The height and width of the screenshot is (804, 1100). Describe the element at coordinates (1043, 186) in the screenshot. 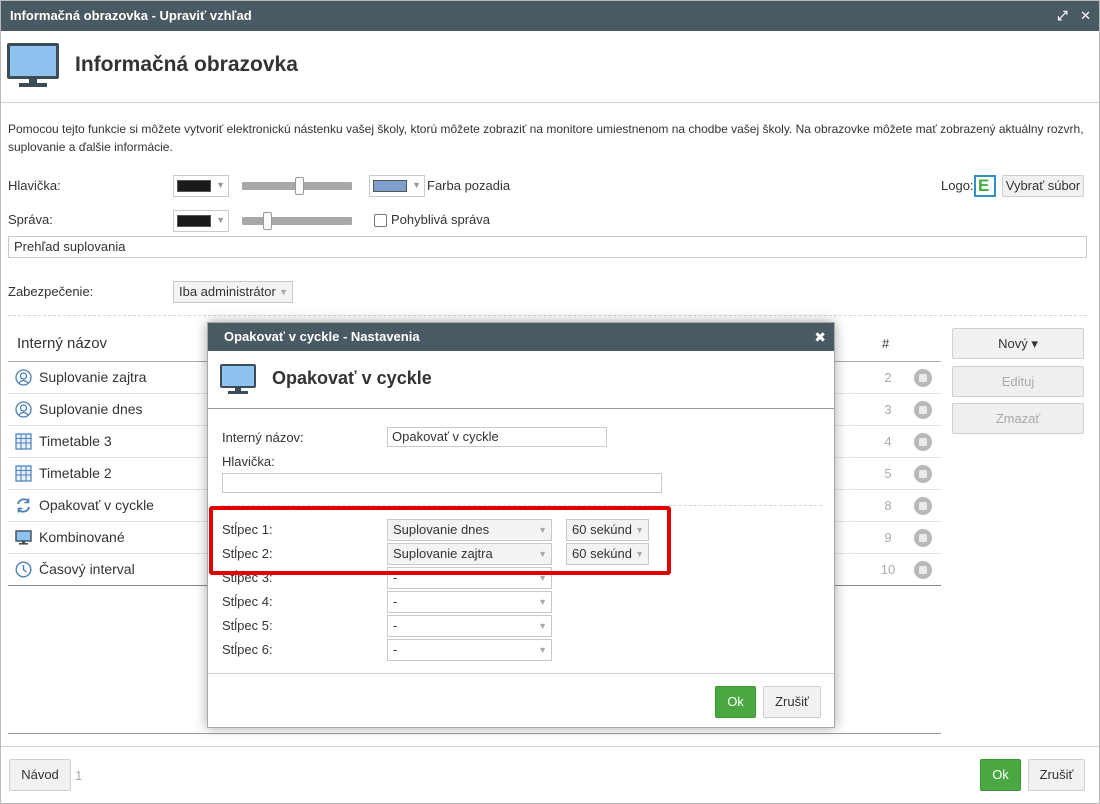

I see `select-file-button: Vybrať súbor` at that location.